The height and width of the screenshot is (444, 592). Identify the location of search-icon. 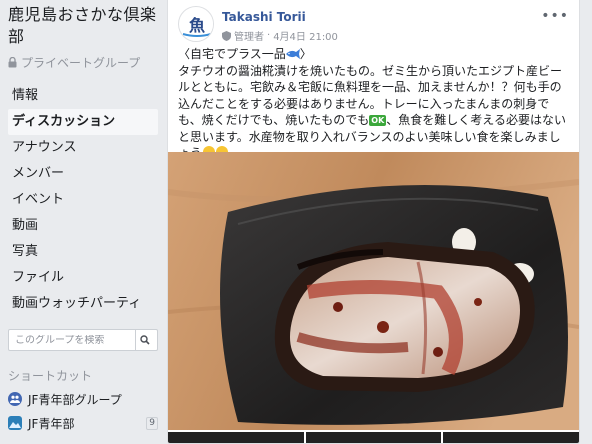
(144, 340).